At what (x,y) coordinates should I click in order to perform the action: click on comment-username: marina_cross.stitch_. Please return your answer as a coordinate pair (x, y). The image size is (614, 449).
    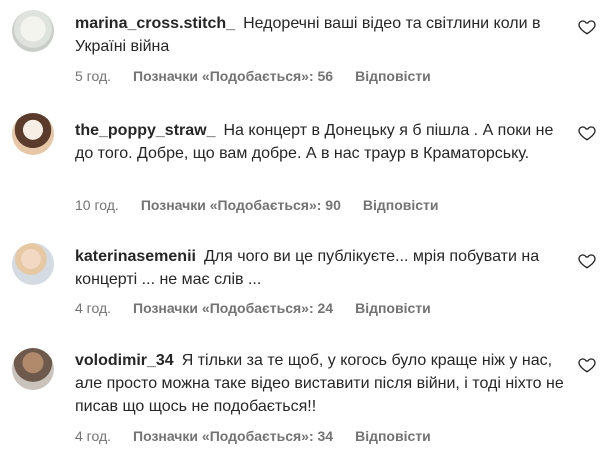
    Looking at the image, I should click on (155, 23).